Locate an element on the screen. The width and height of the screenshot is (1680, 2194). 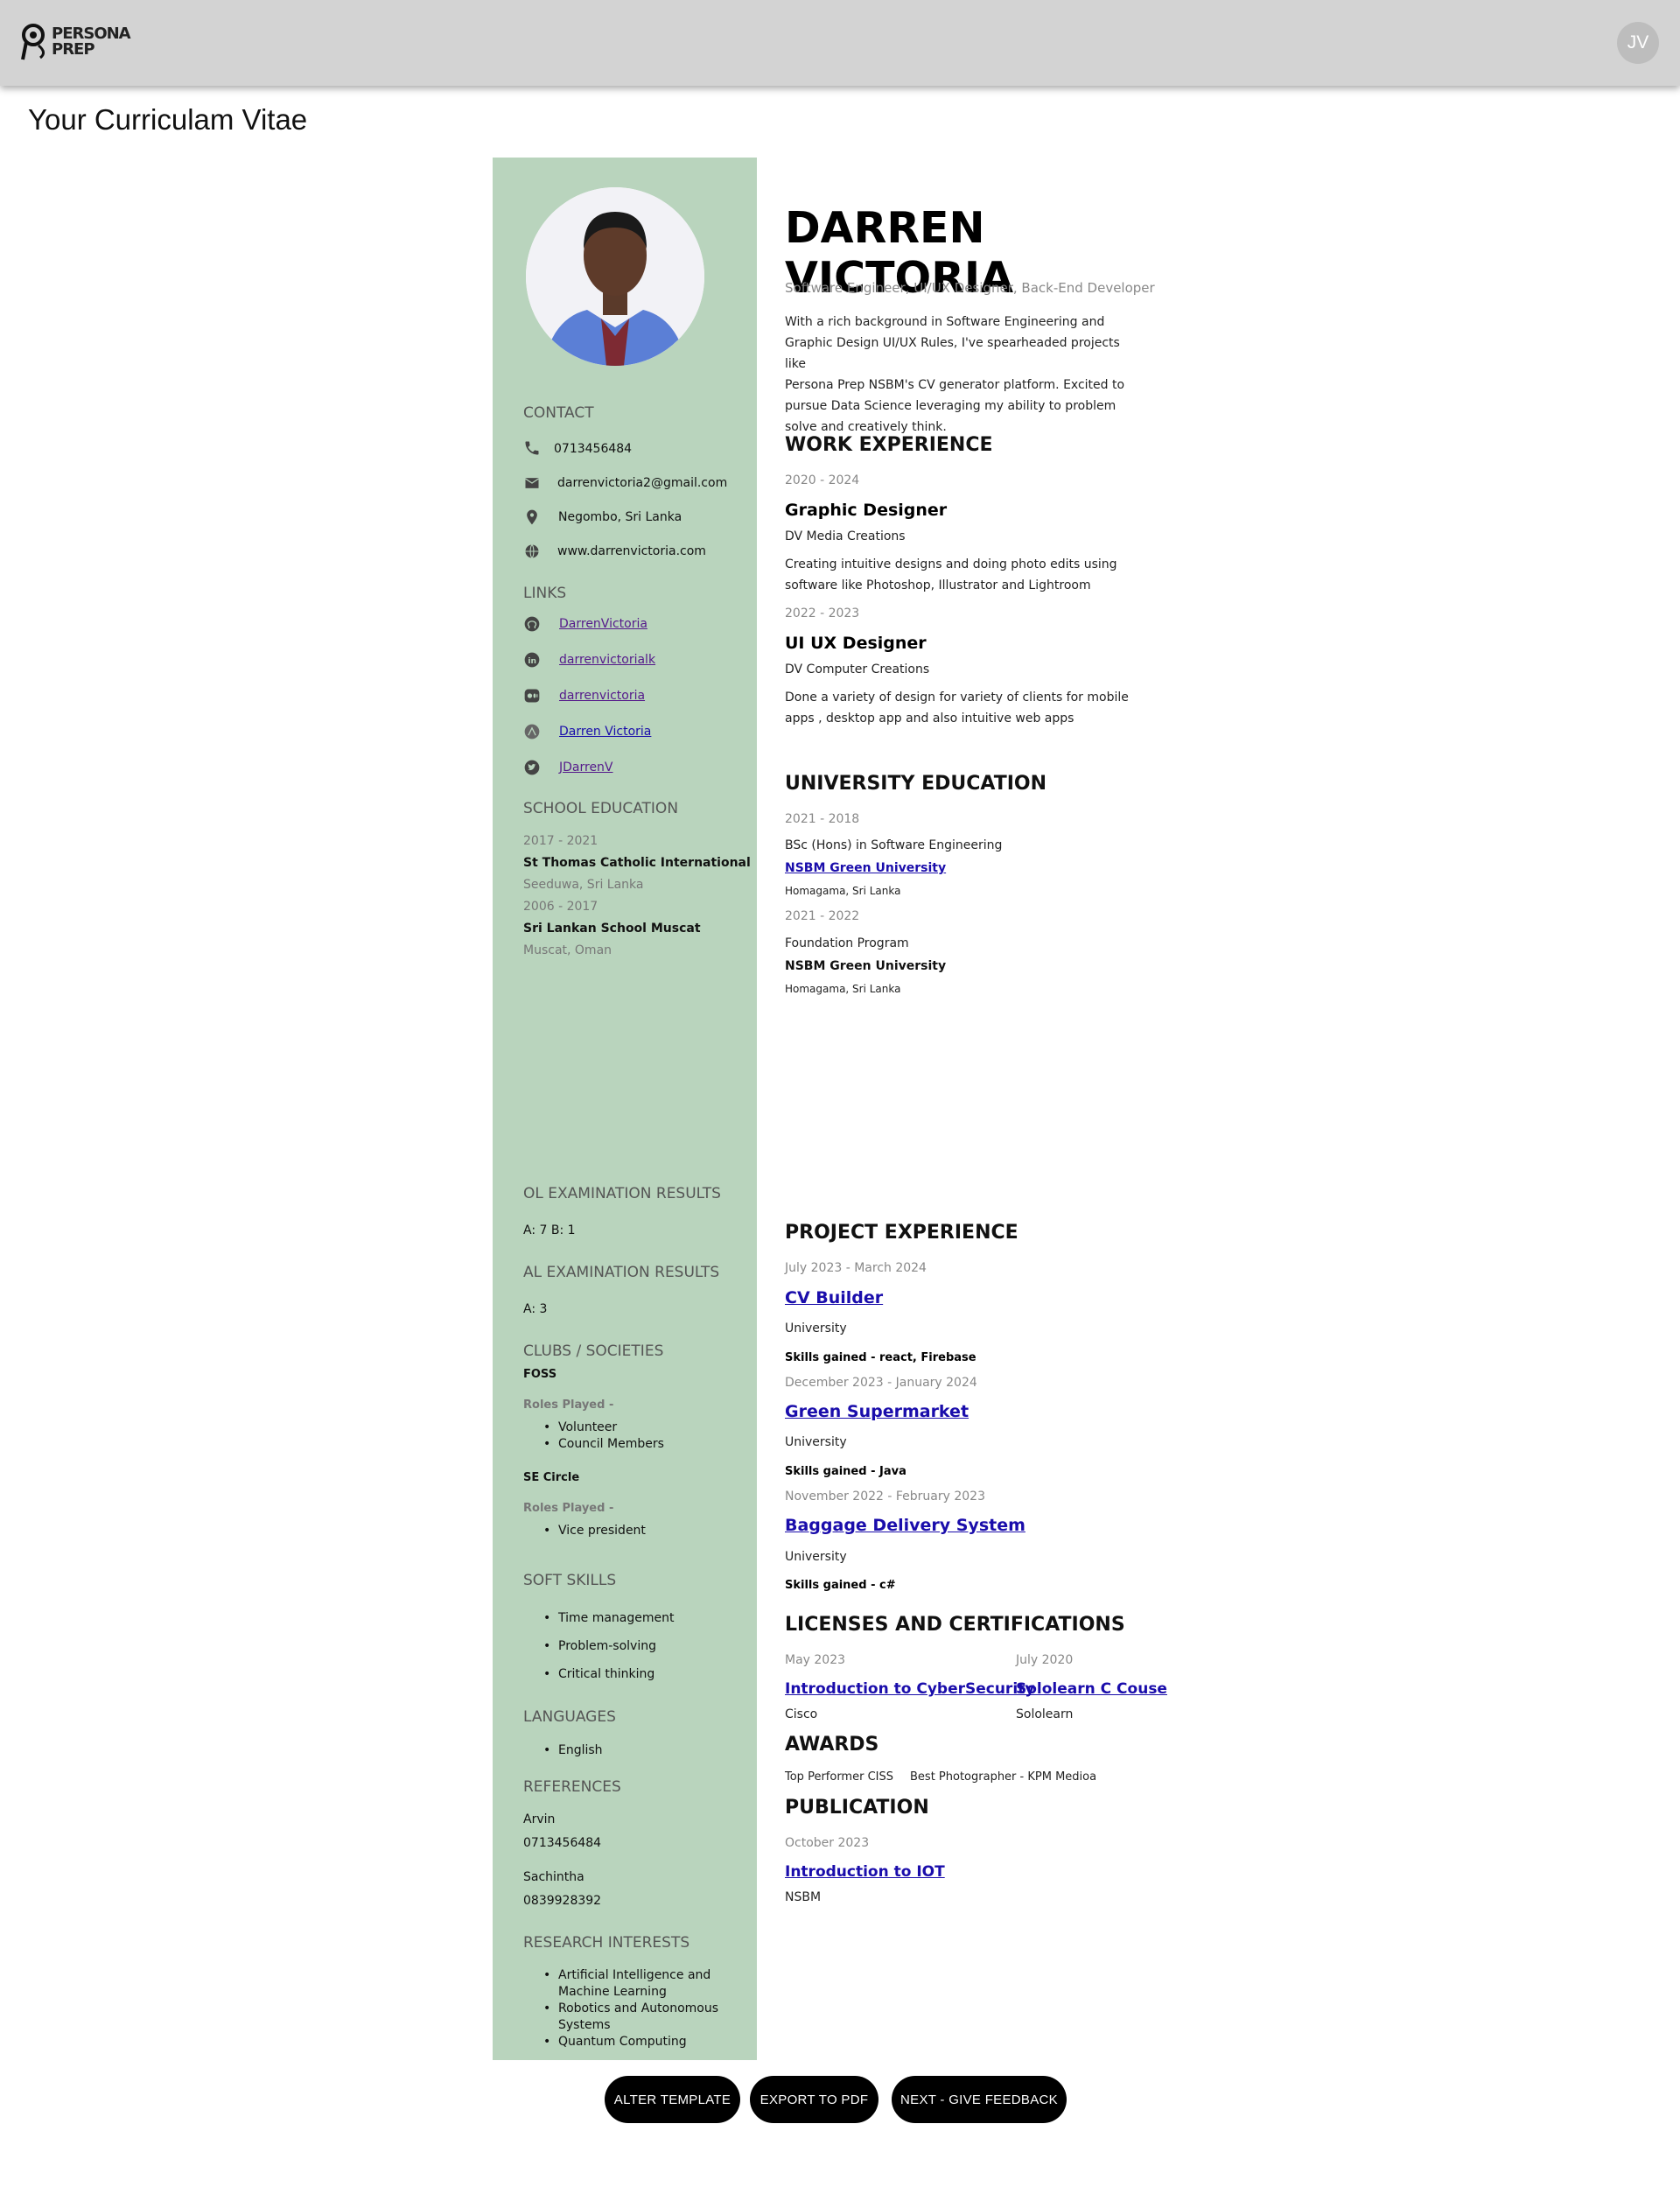
github-icon is located at coordinates (532, 624).